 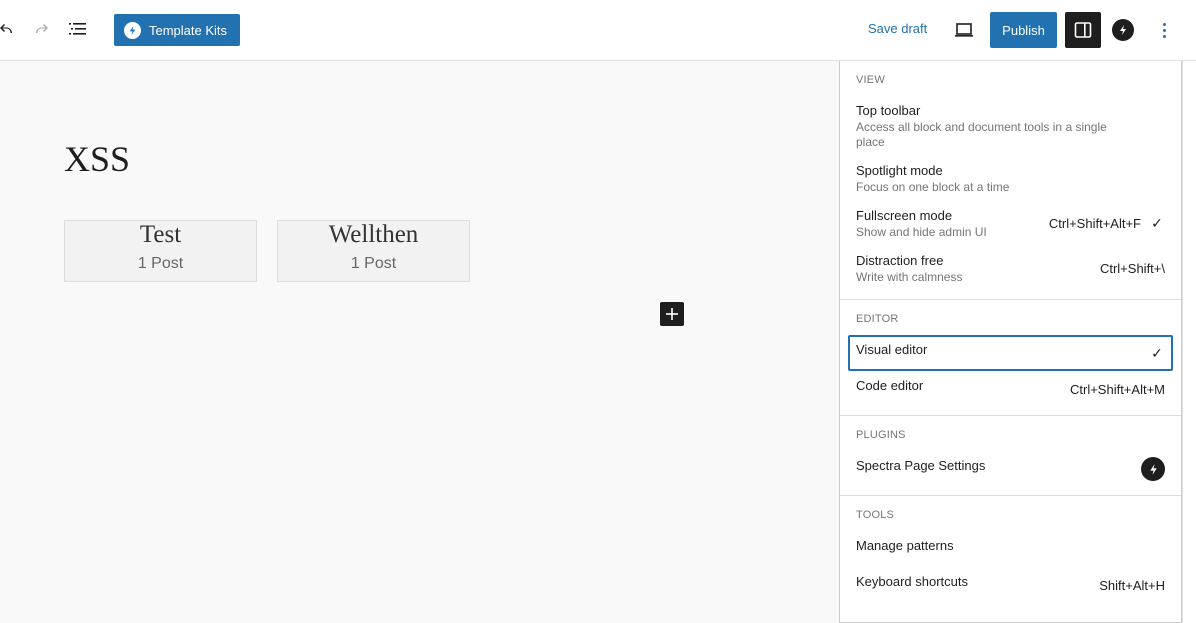 I want to click on options-menu-icon, so click(x=1164, y=30).